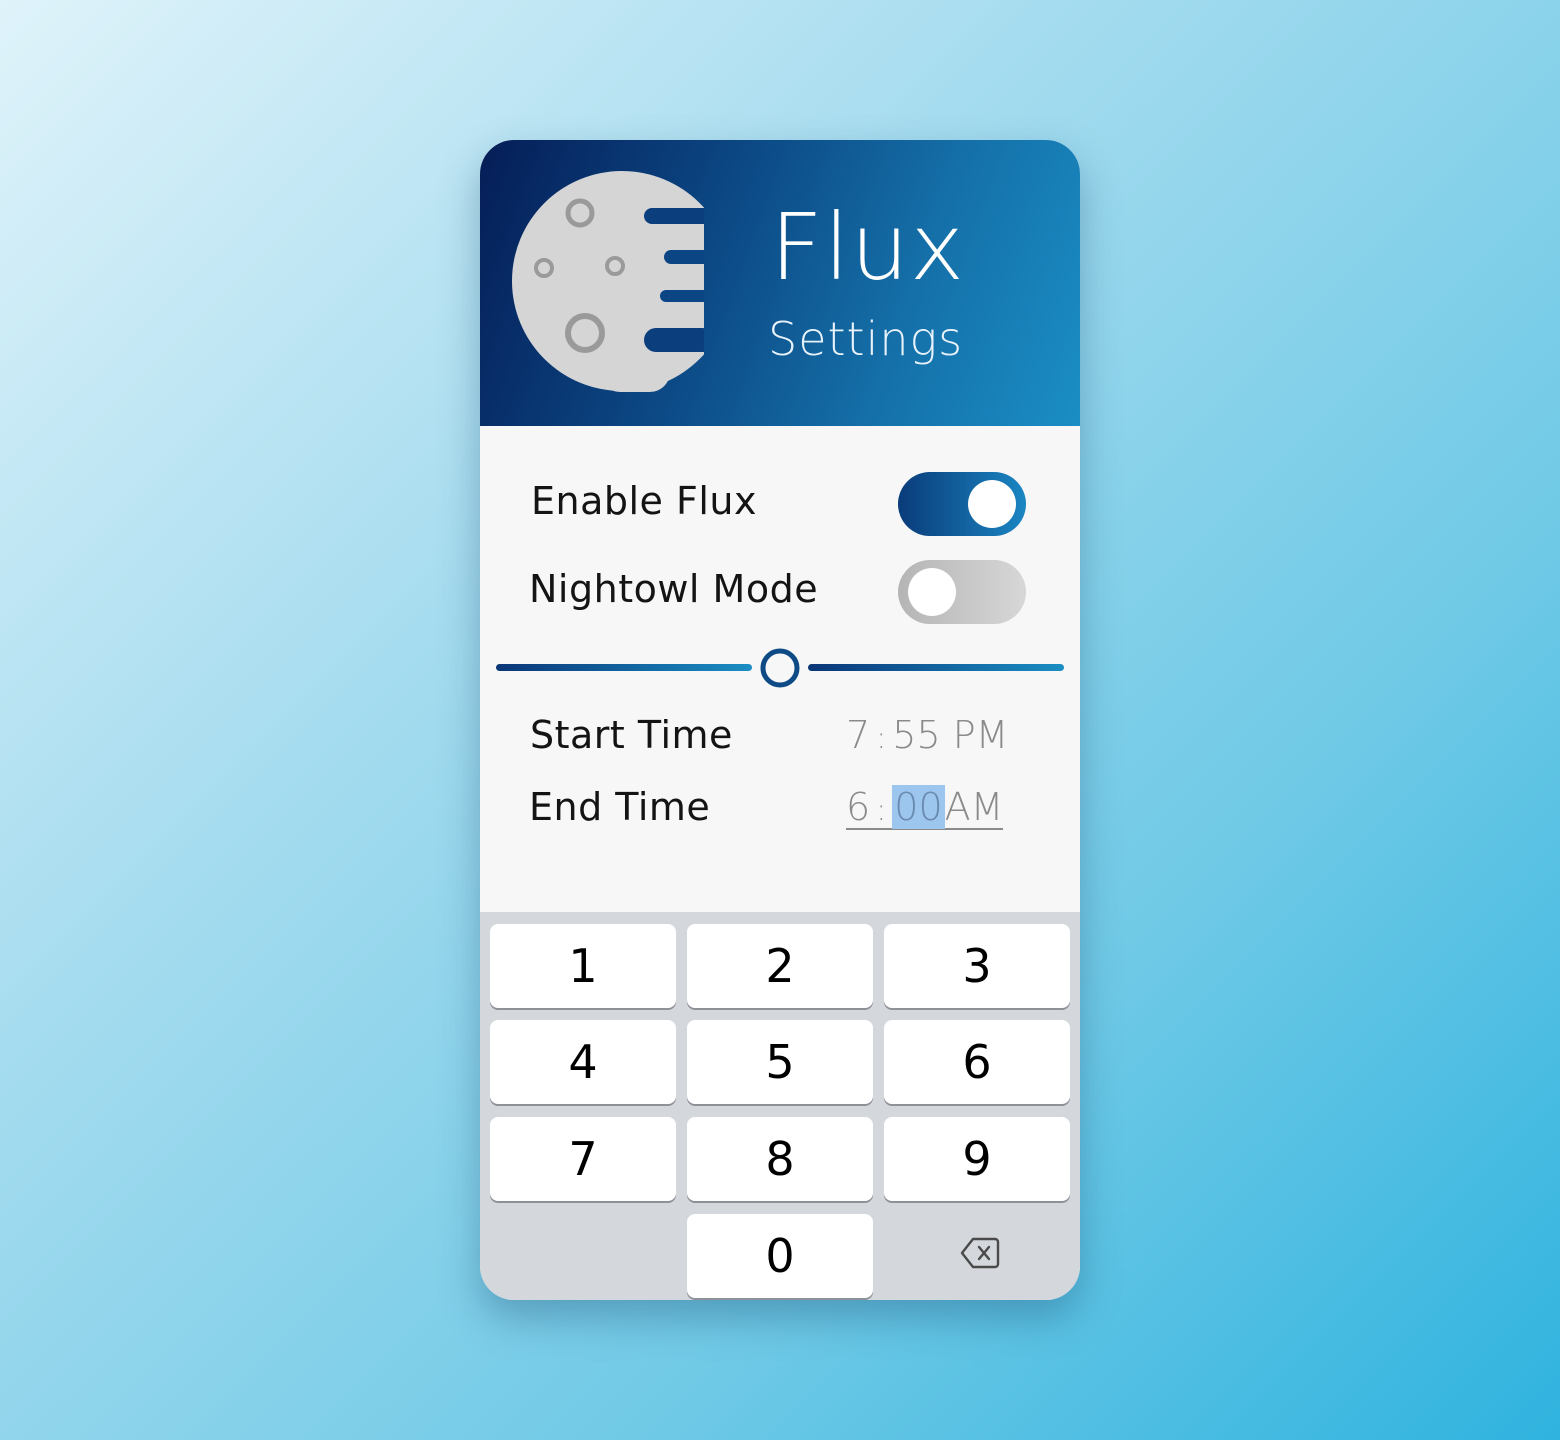  I want to click on key-1: 1, so click(583, 966).